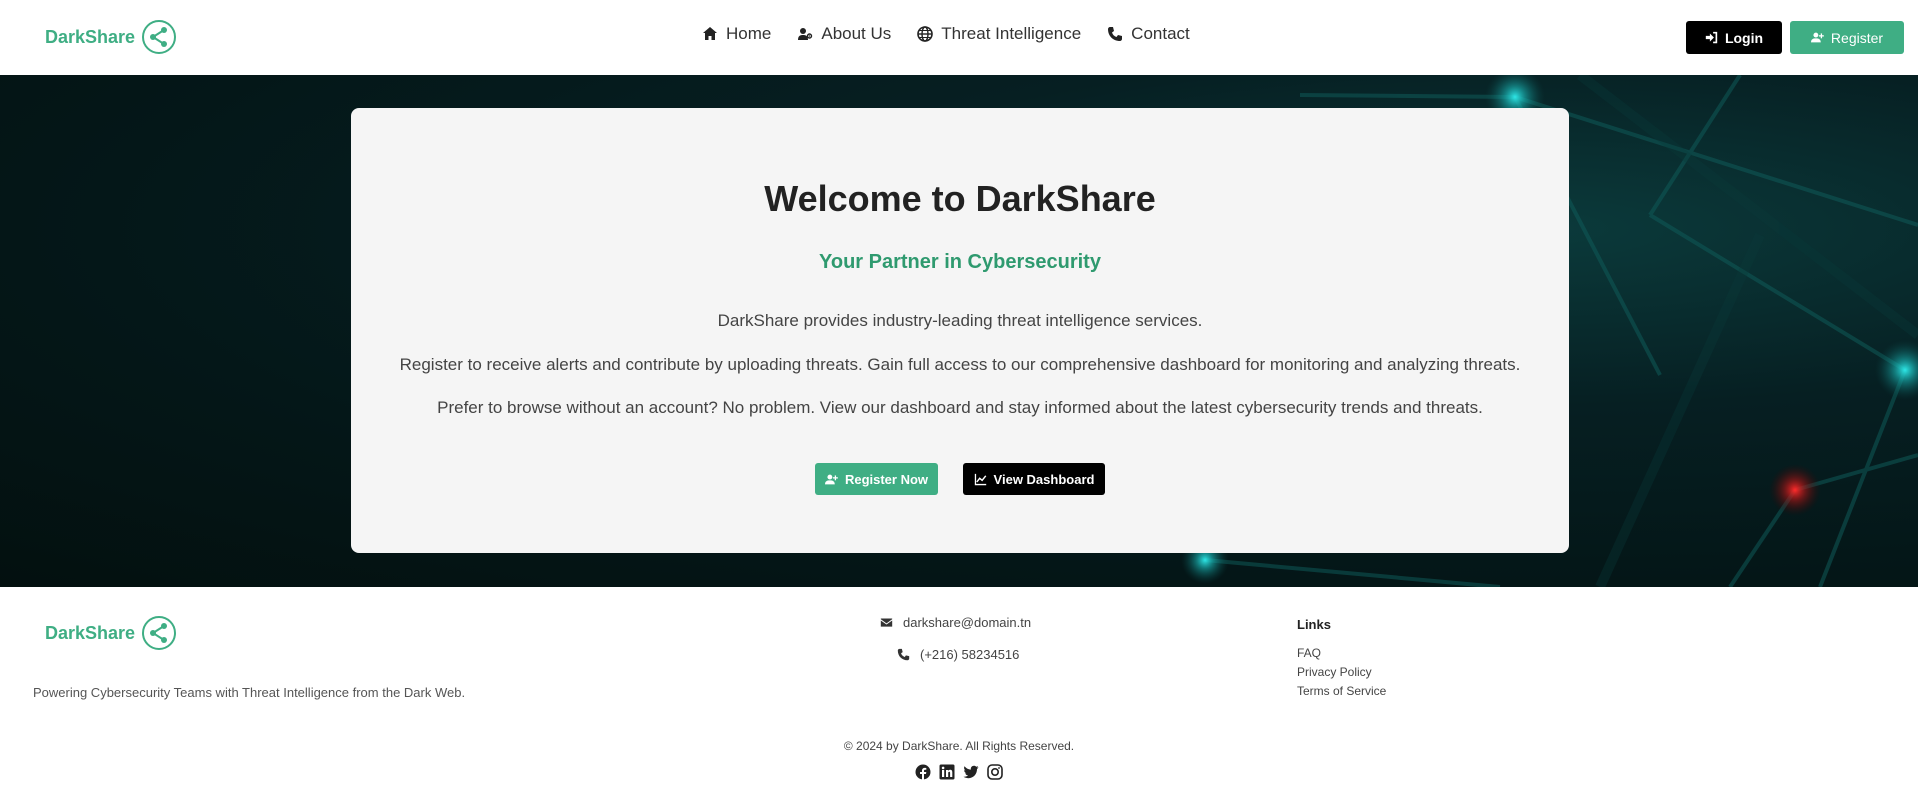  Describe the element at coordinates (856, 33) in the screenshot. I see `nav-about-label: About Us` at that location.